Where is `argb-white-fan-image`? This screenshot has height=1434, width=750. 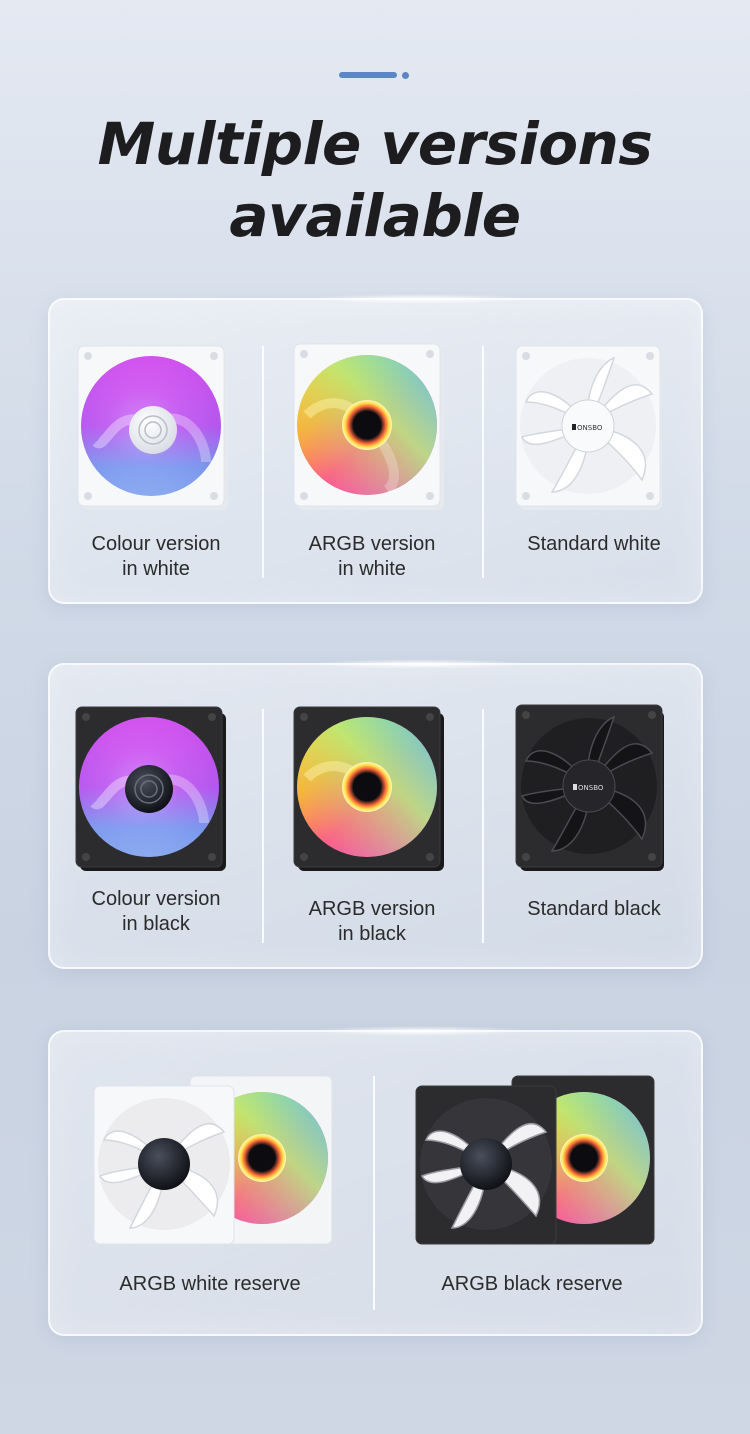 argb-white-fan-image is located at coordinates (368, 426).